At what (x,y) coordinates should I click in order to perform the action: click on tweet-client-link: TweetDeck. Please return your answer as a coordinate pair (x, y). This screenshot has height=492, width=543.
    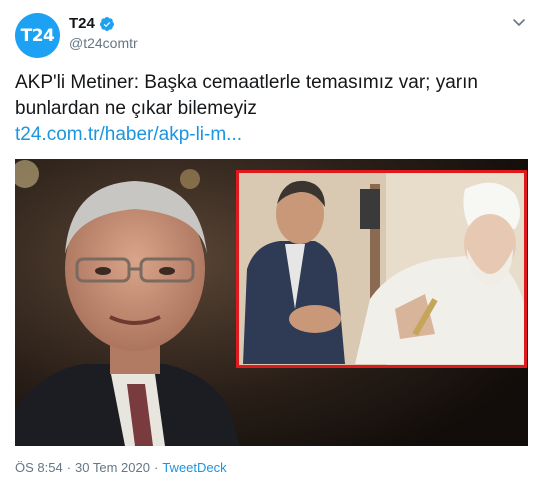
    Looking at the image, I should click on (194, 467).